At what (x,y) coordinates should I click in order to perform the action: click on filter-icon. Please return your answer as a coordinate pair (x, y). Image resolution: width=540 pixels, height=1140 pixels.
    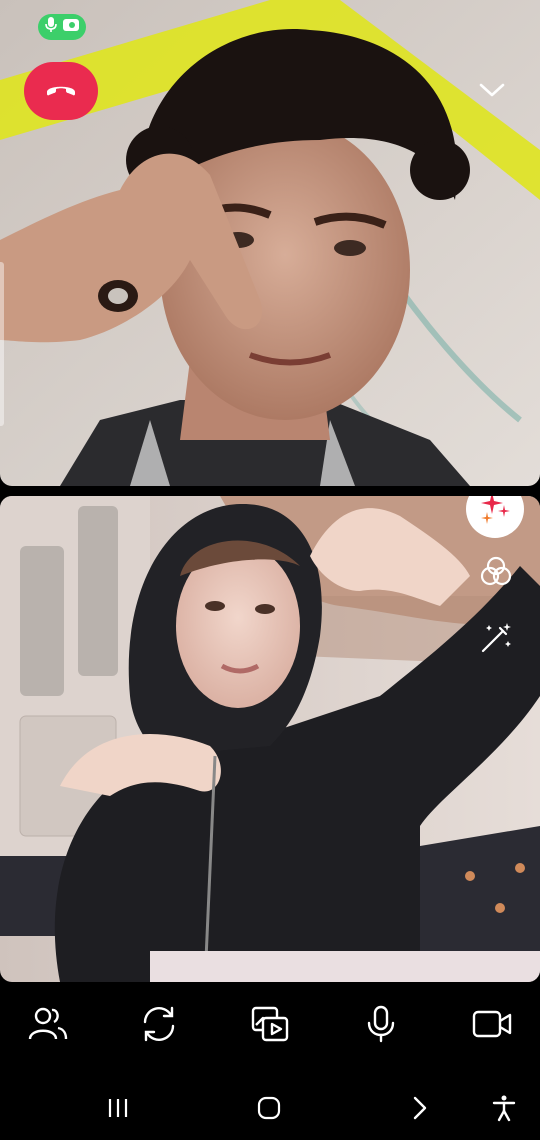
    Looking at the image, I should click on (496, 574).